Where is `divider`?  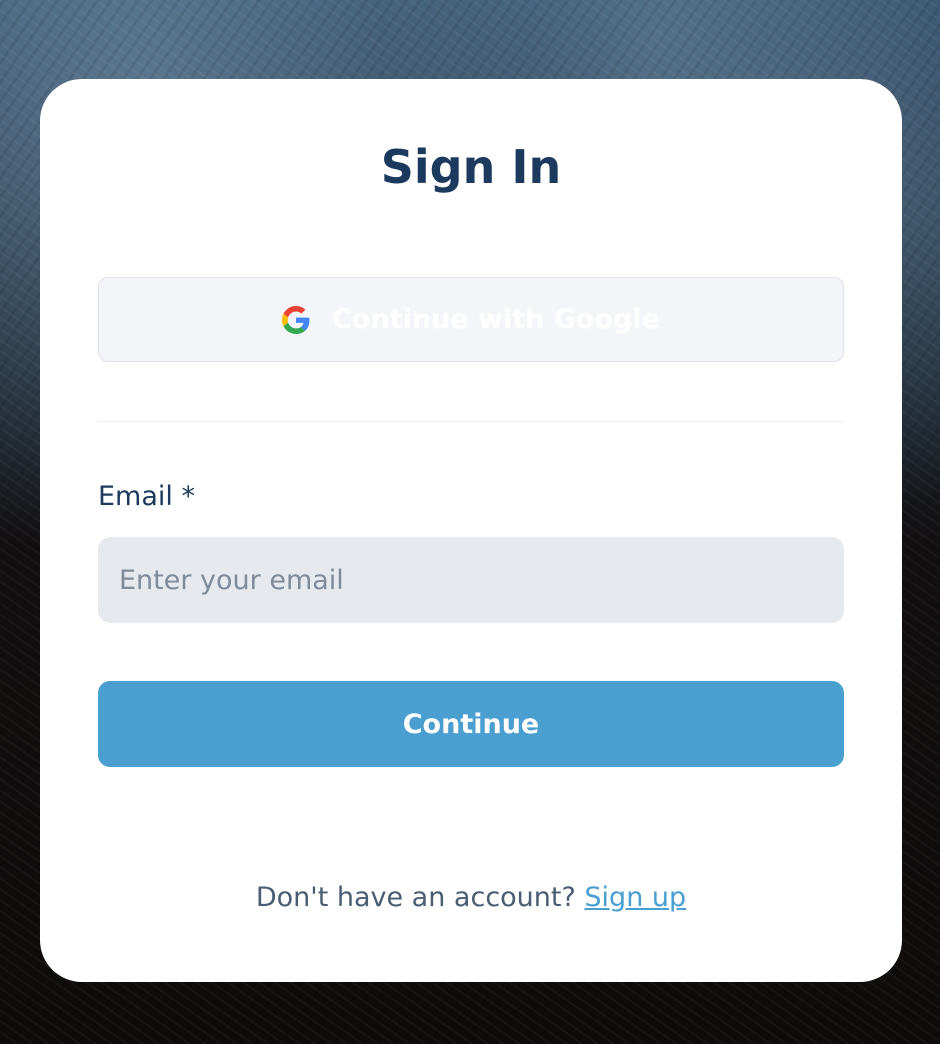
divider is located at coordinates (471, 421).